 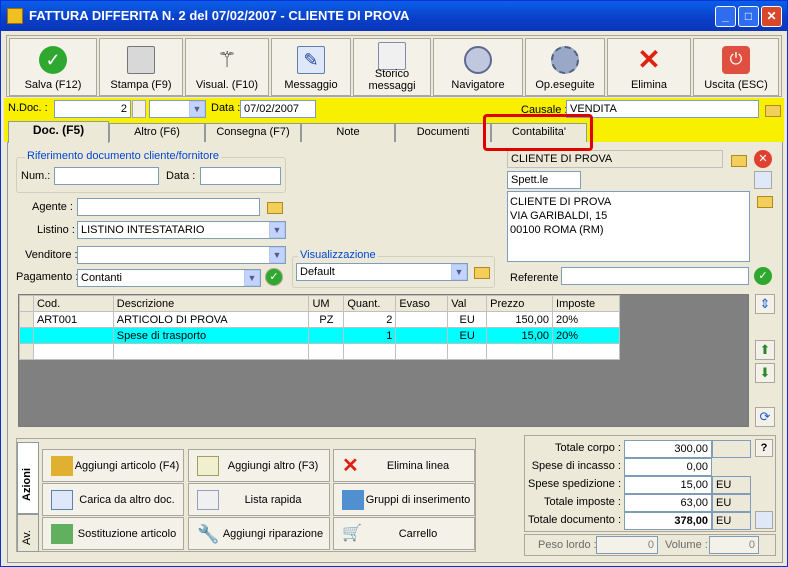 I want to click on quick-list-button: Lista rapida, so click(x=259, y=499).